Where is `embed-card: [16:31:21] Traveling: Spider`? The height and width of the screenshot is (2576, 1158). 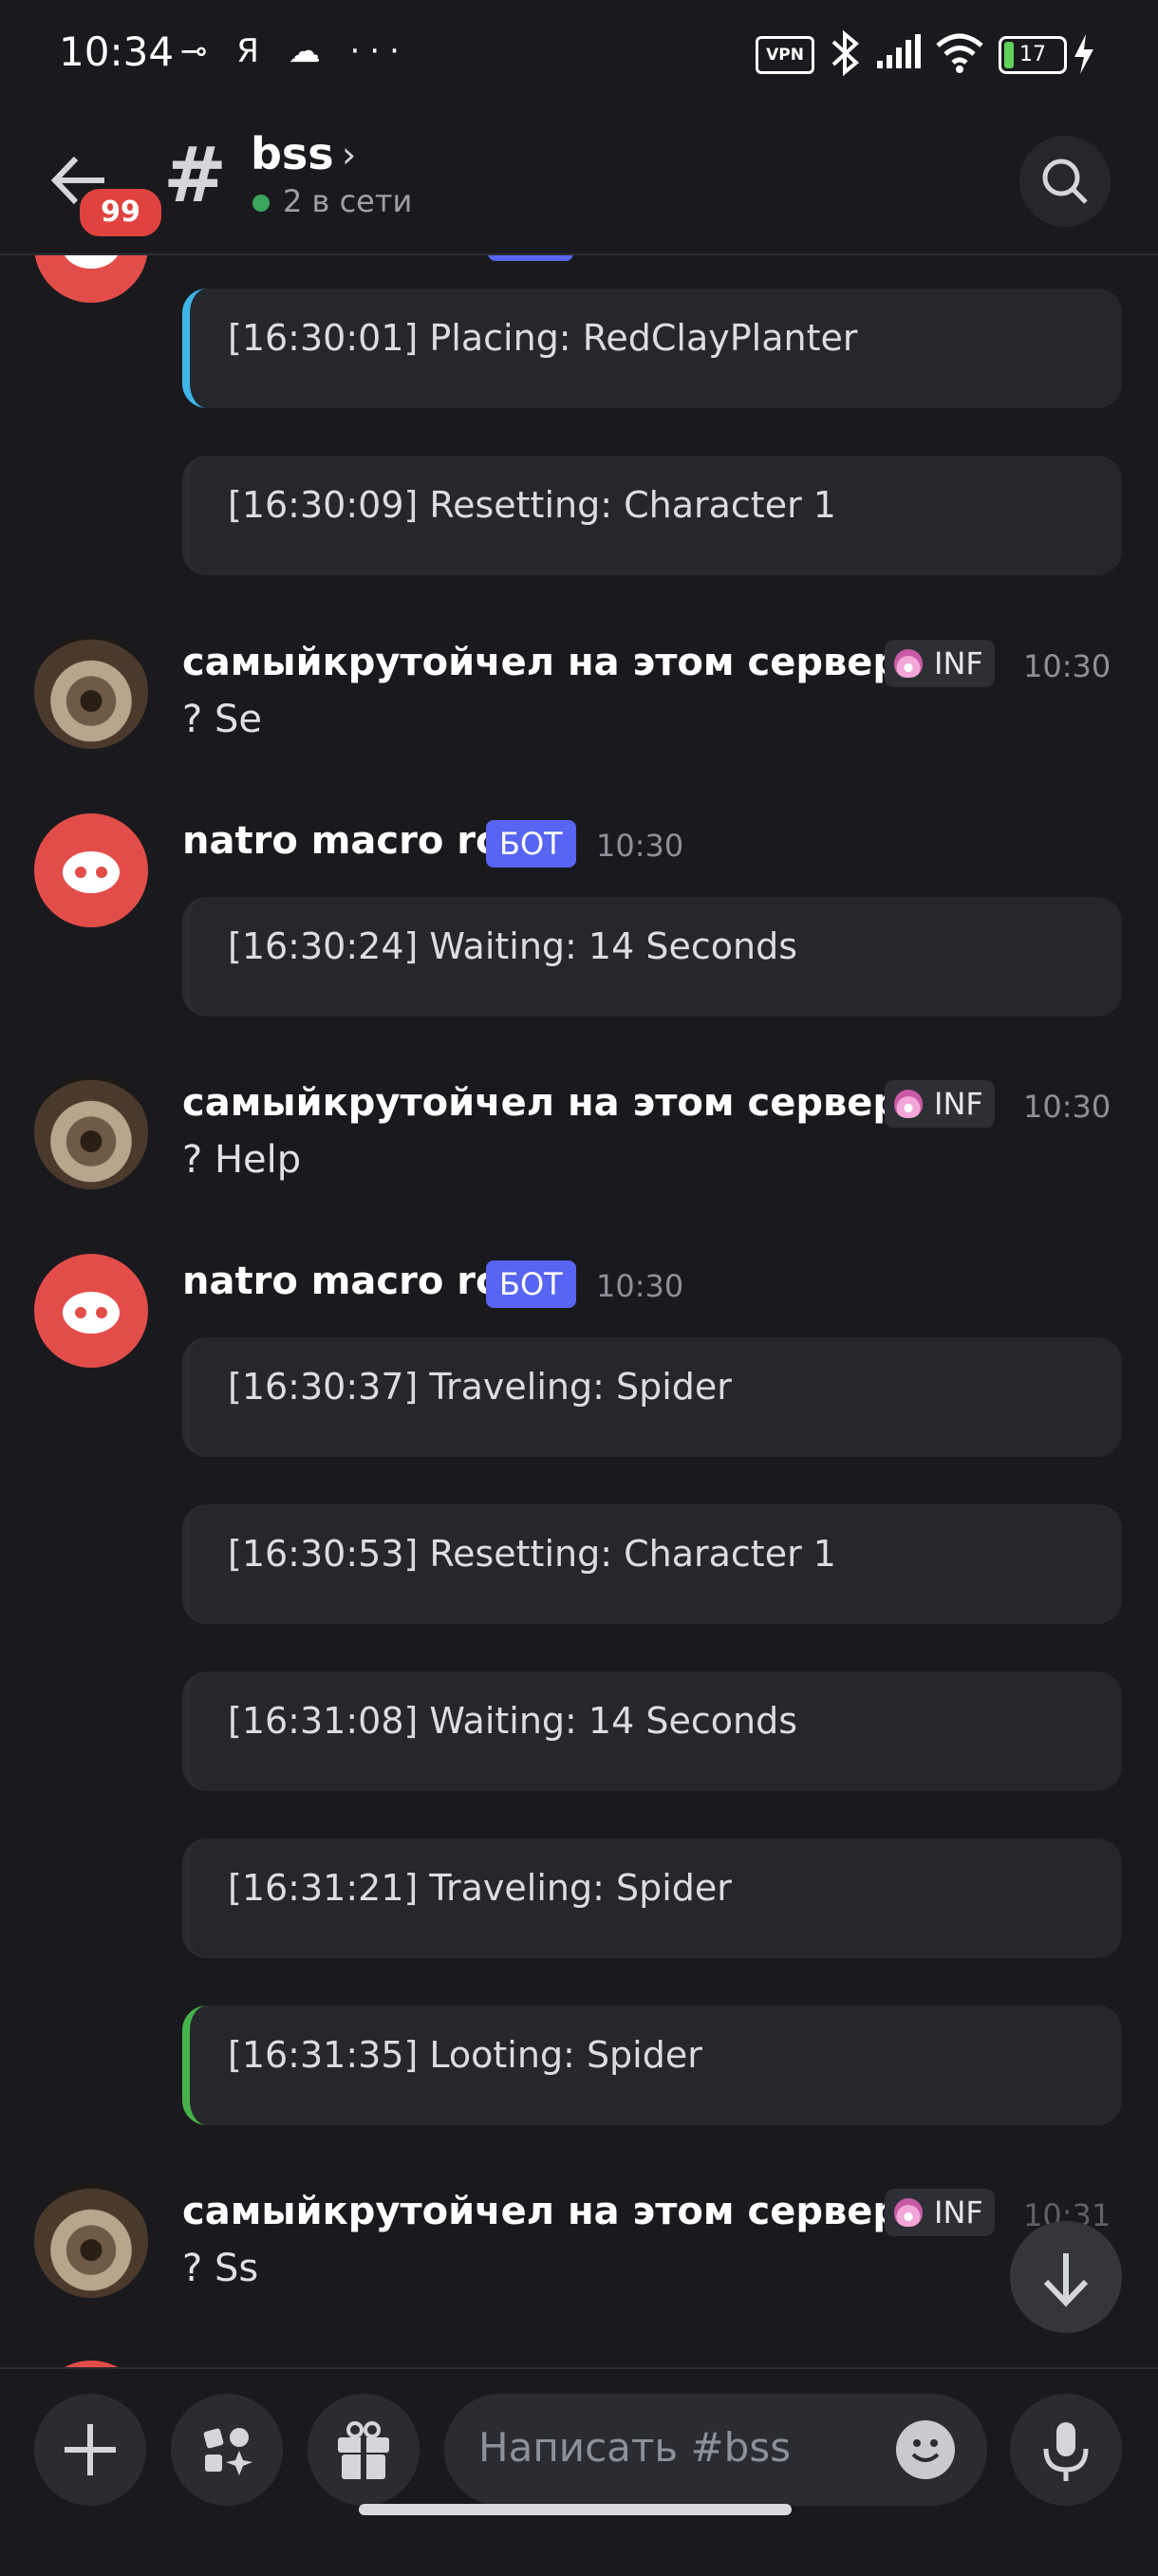 embed-card: [16:31:21] Traveling: Spider is located at coordinates (652, 1898).